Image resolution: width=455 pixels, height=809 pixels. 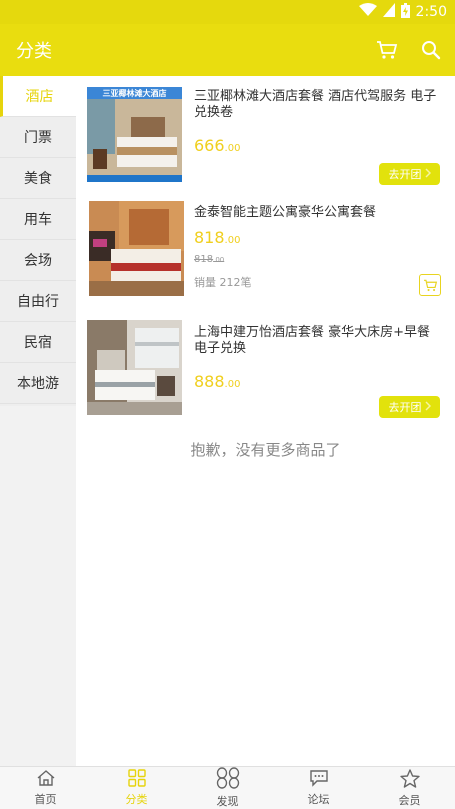 I want to click on product-price: 888.00, so click(x=217, y=381).